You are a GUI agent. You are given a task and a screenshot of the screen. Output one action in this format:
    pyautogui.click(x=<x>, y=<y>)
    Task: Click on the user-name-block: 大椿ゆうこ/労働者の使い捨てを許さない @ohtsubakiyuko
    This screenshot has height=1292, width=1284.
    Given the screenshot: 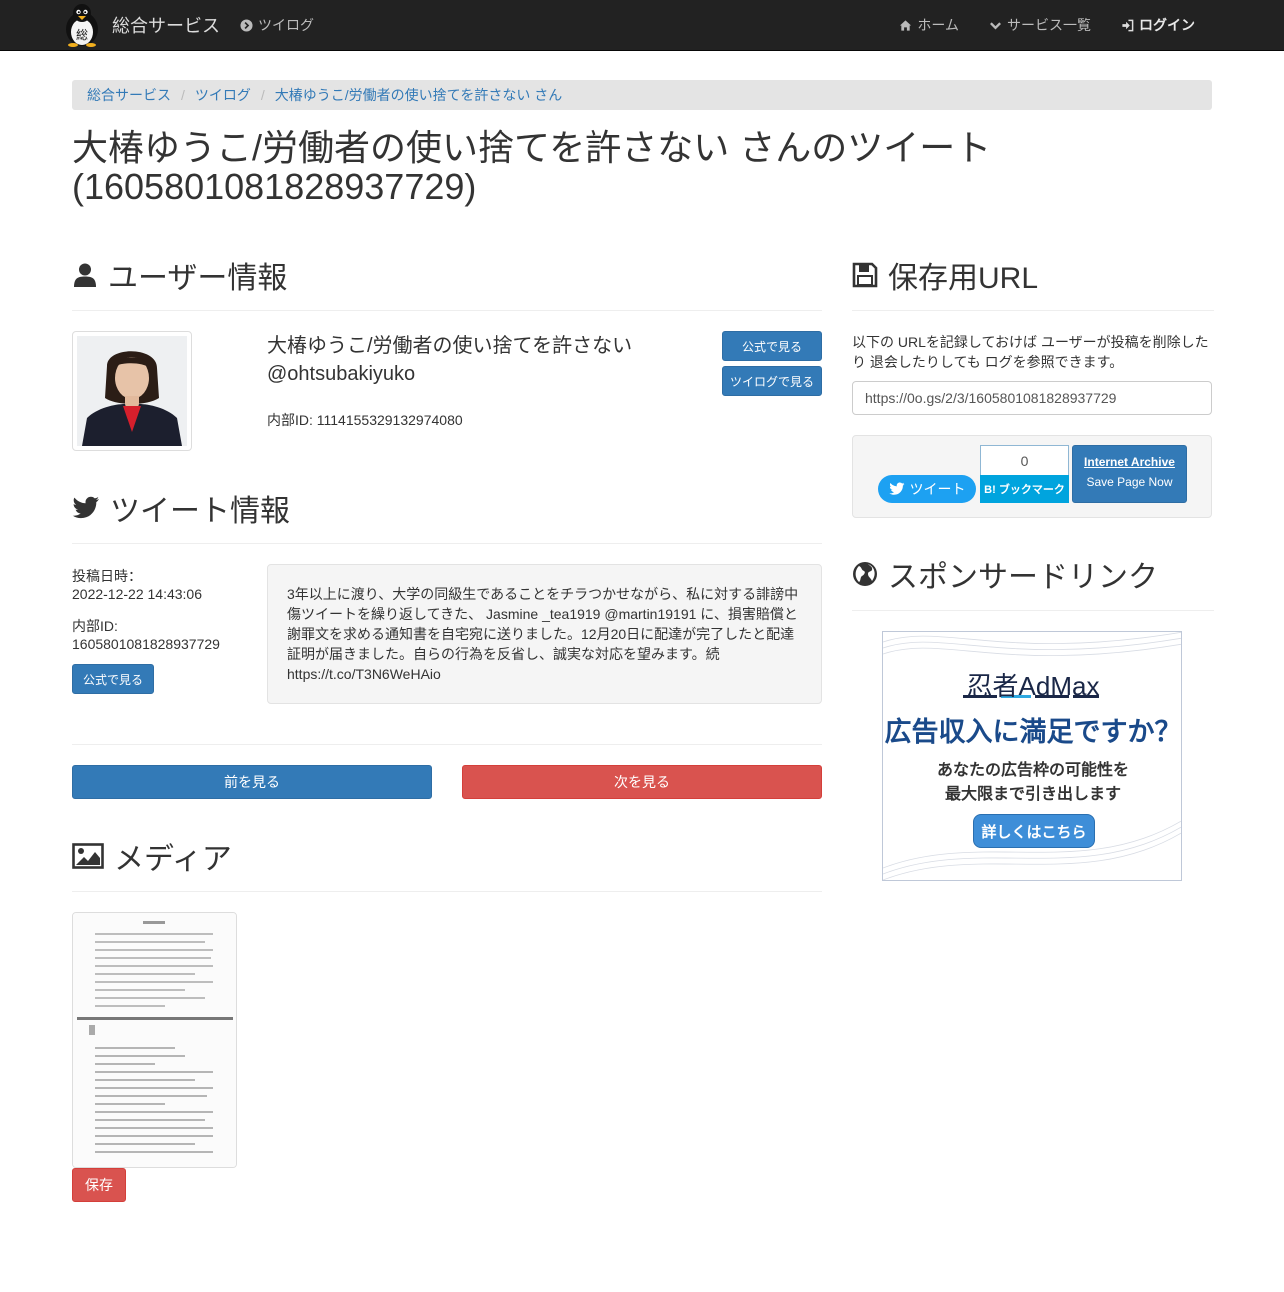 What is the action you would take?
    pyautogui.click(x=482, y=360)
    